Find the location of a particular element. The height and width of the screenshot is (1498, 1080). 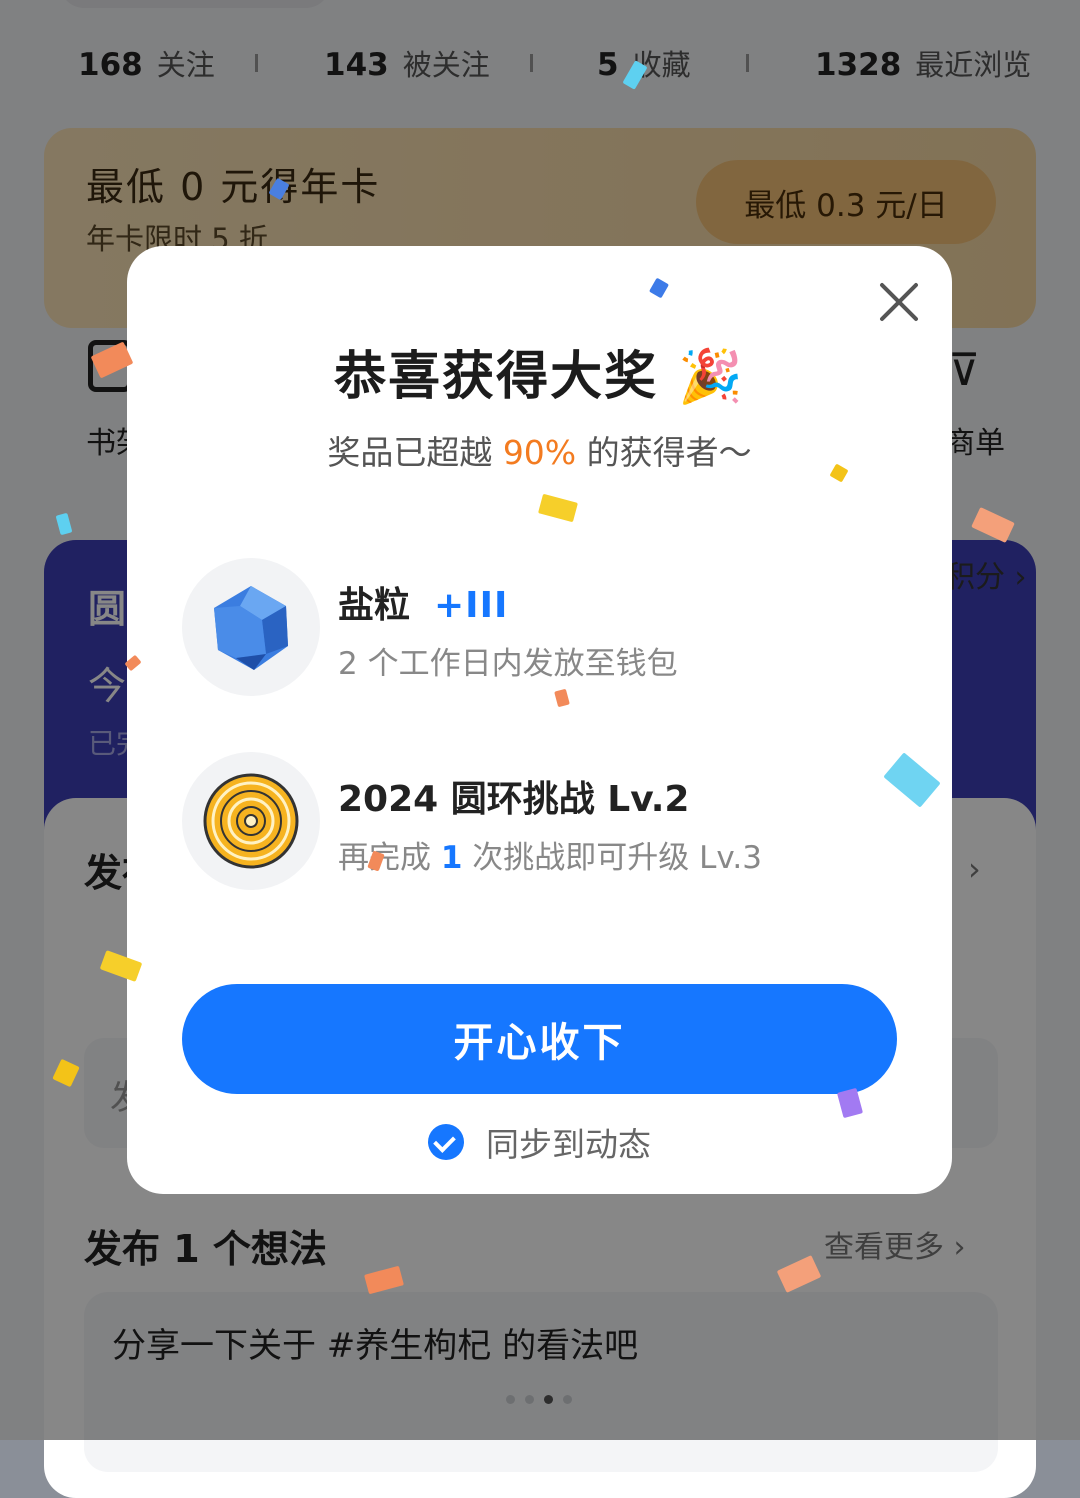

prize-name: 盐粒 +III is located at coordinates (423, 602).